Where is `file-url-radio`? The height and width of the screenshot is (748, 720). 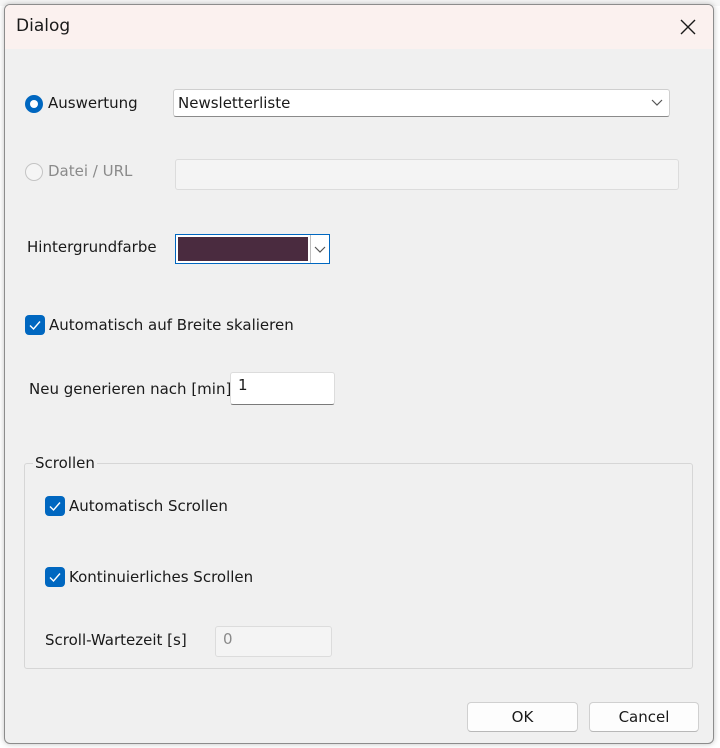 file-url-radio is located at coordinates (34, 172).